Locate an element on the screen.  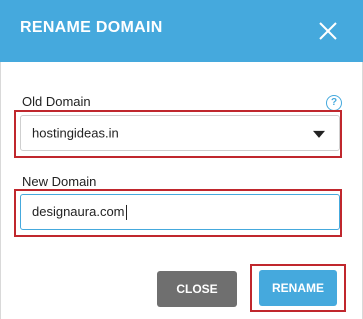
new-domain-value: designaura.com is located at coordinates (78, 211).